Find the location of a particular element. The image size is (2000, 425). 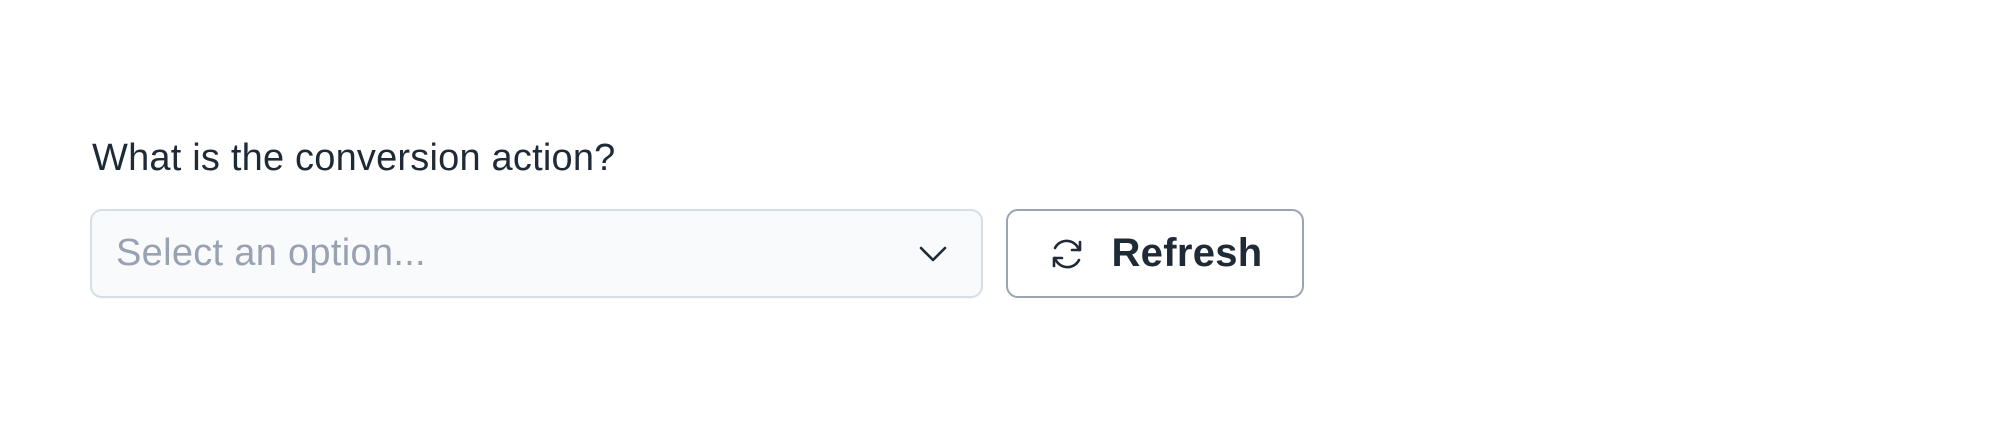

conversion-action-label: What is the conversion action? is located at coordinates (354, 158).